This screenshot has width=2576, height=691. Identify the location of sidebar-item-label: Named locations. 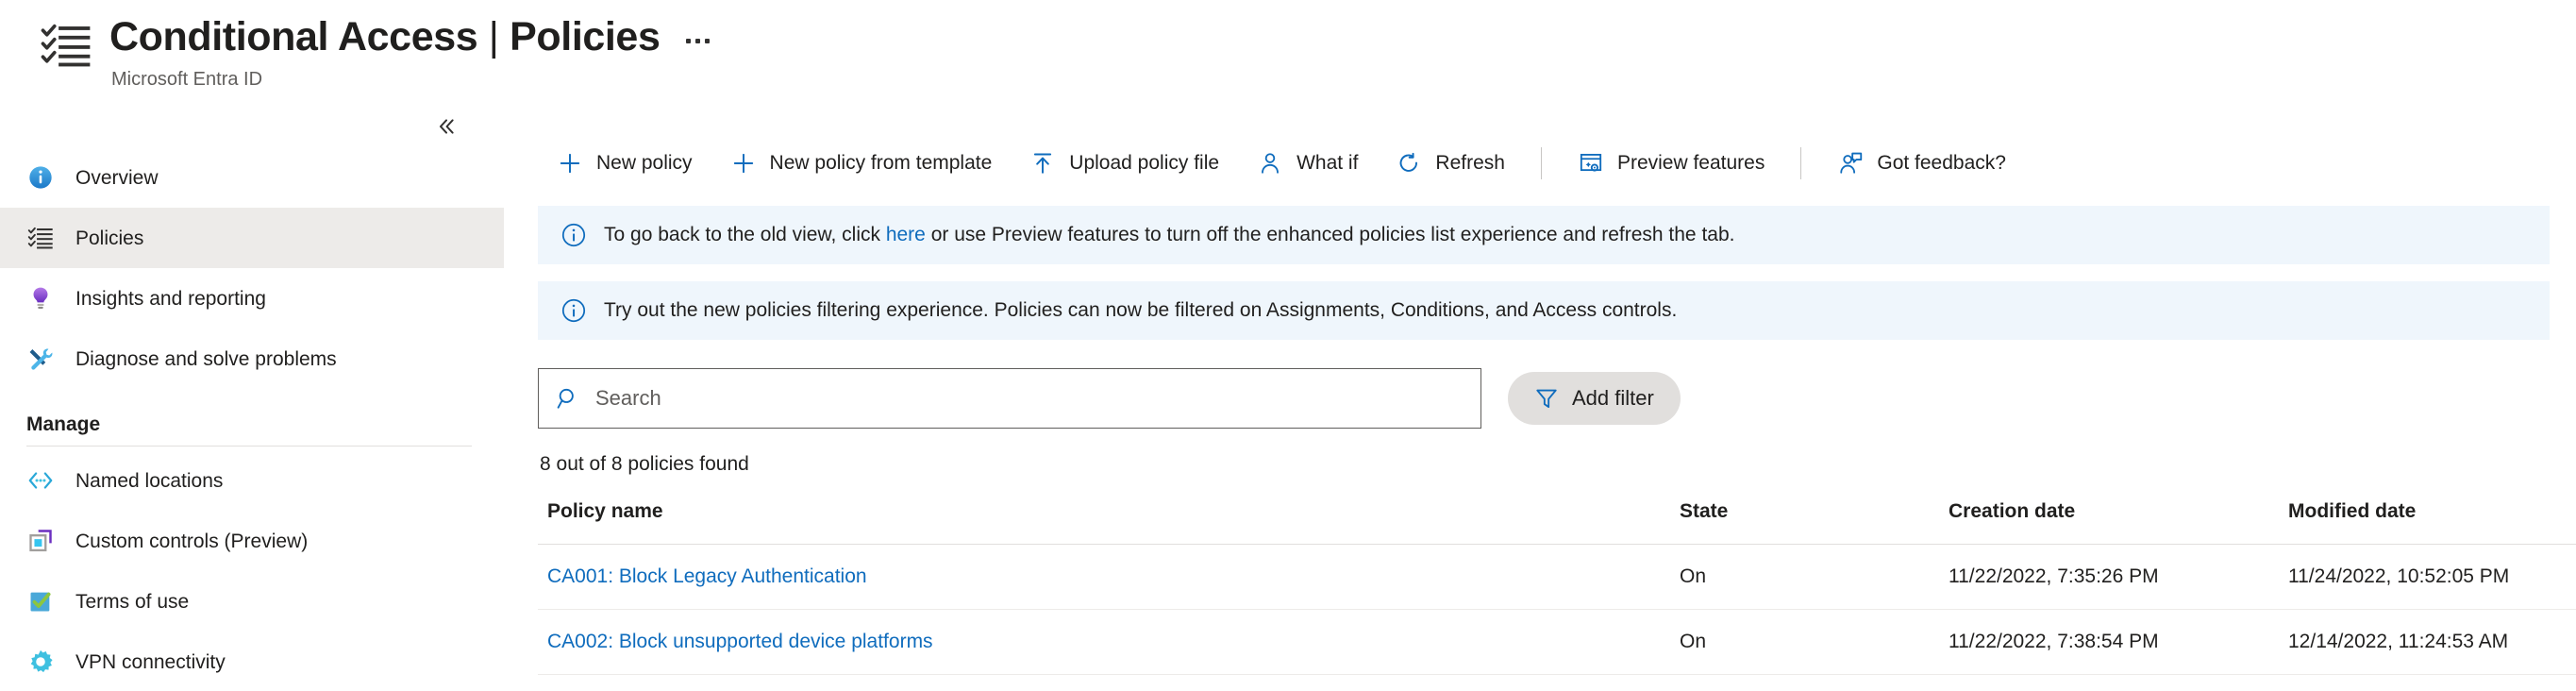
(149, 480).